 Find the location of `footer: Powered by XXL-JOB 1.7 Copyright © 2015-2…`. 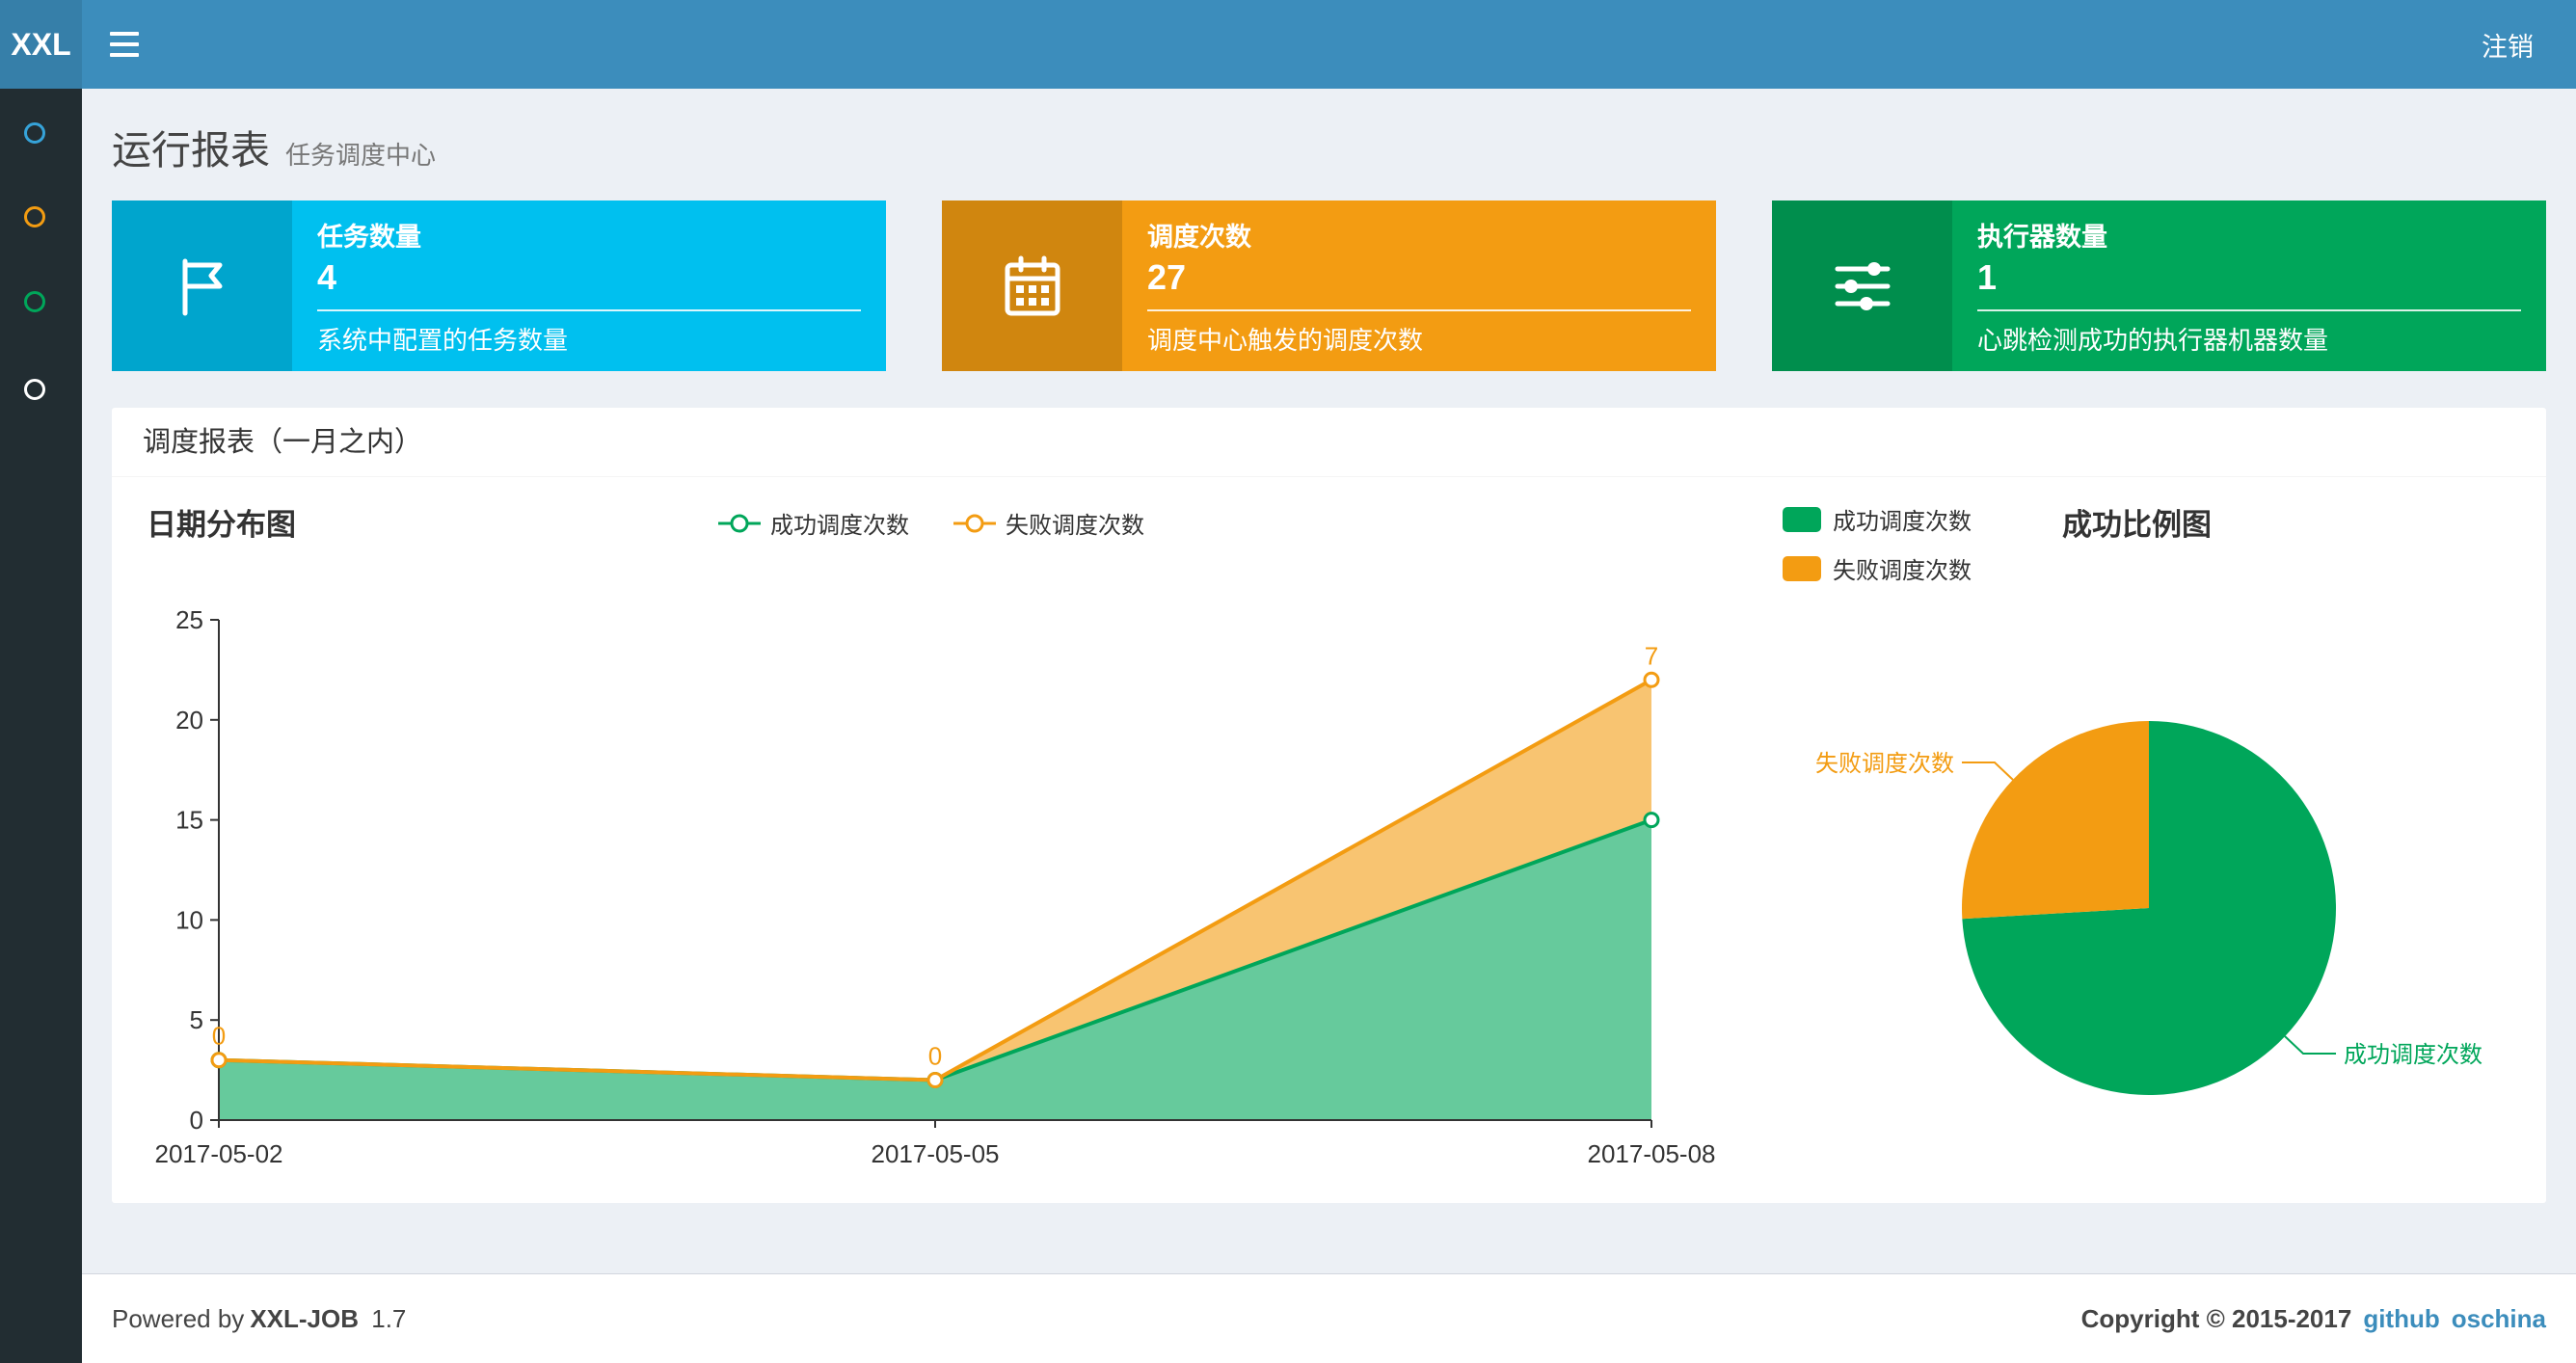

footer: Powered by XXL-JOB 1.7 Copyright © 2015-2… is located at coordinates (1329, 1318).